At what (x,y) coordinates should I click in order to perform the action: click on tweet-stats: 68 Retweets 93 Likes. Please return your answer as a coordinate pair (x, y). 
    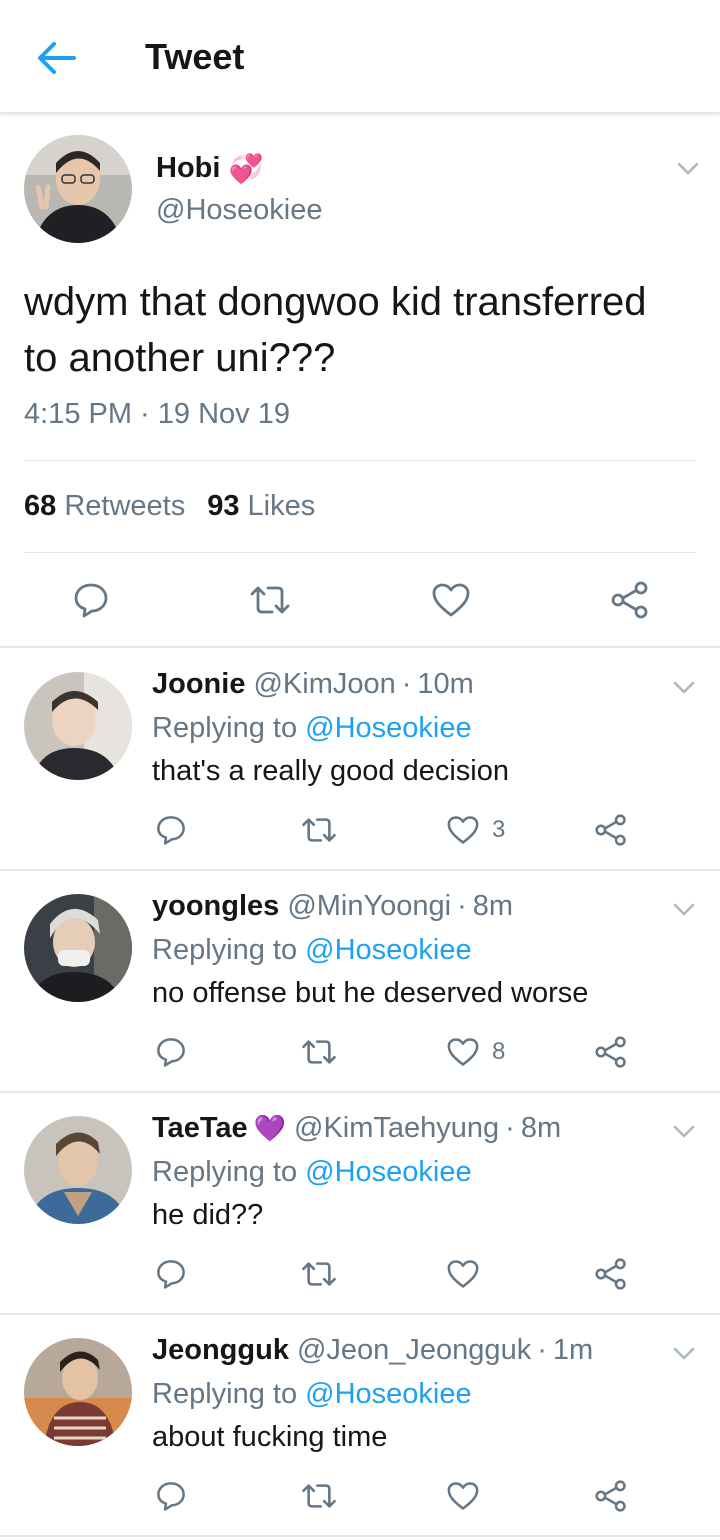
    Looking at the image, I should click on (169, 506).